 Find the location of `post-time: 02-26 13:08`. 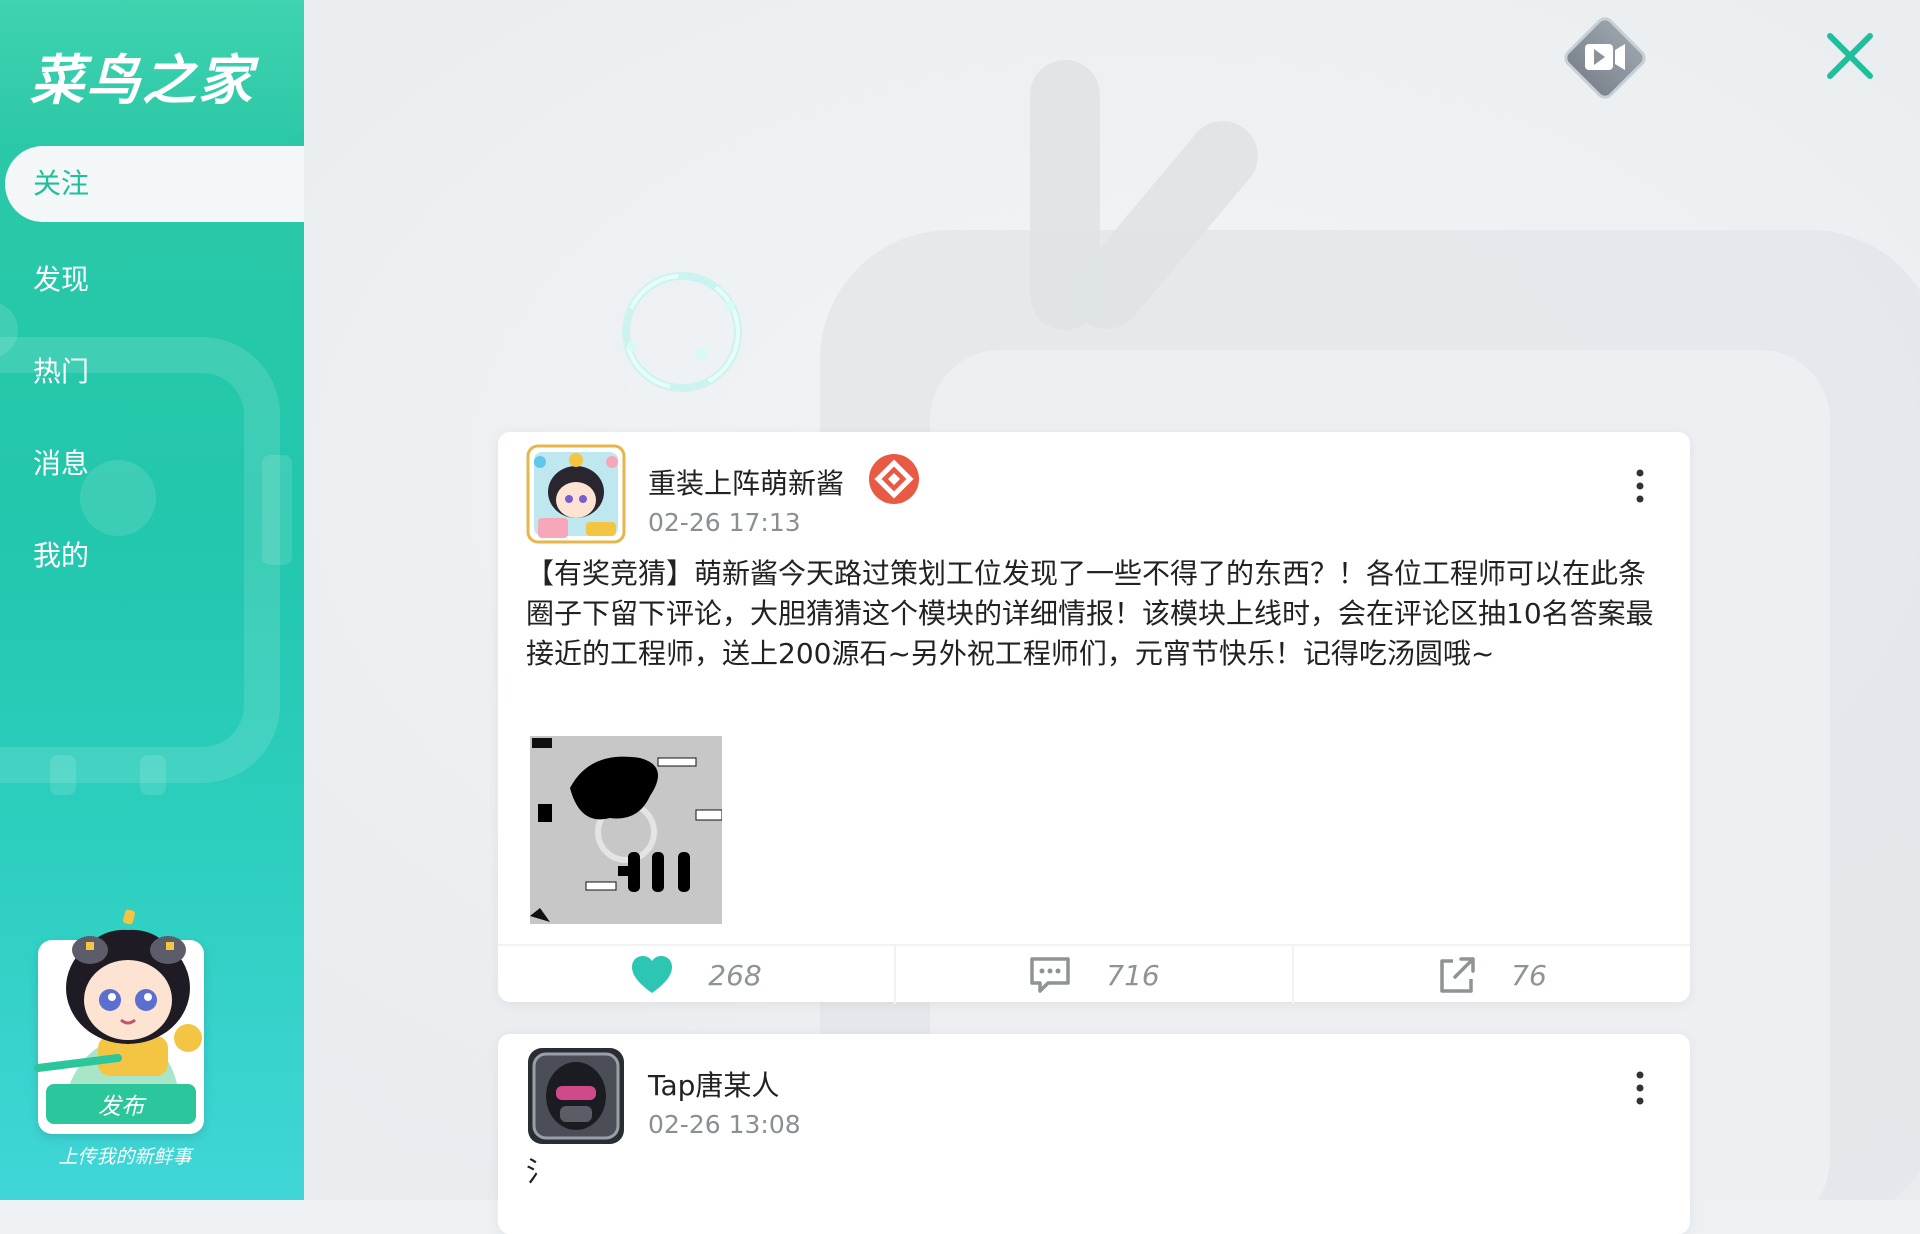

post-time: 02-26 13:08 is located at coordinates (724, 1124).